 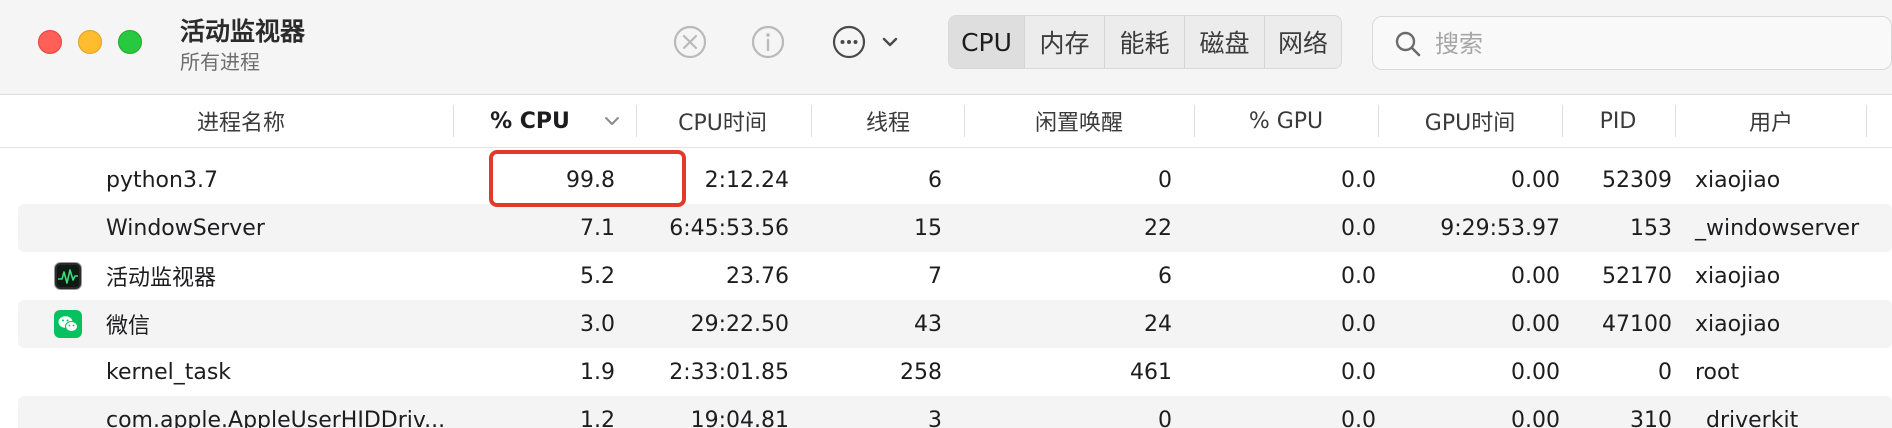 I want to click on search-field, so click(x=1632, y=43).